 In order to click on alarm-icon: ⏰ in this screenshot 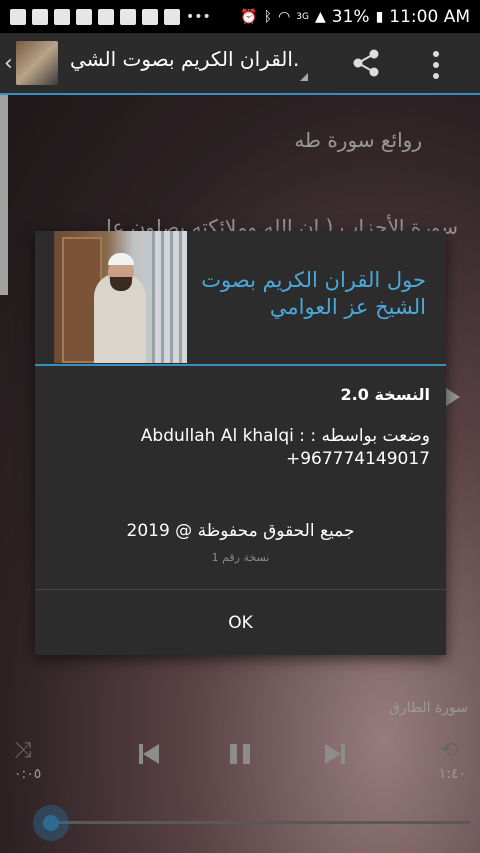, I will do `click(249, 16)`.